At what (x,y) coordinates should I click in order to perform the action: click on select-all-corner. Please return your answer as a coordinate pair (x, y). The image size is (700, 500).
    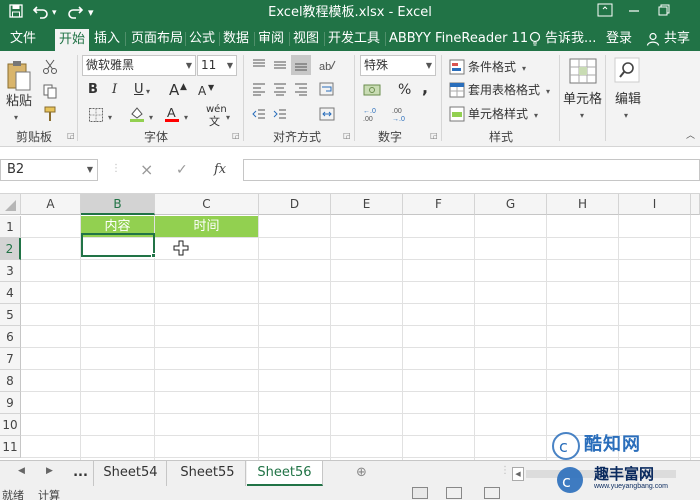
    Looking at the image, I should click on (10, 204).